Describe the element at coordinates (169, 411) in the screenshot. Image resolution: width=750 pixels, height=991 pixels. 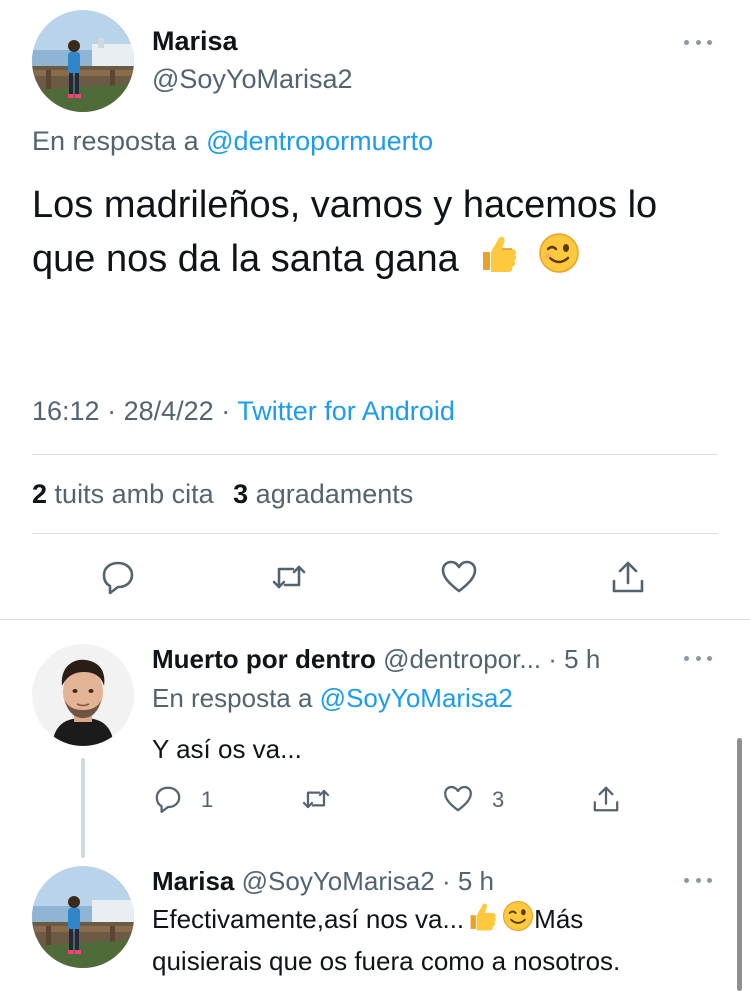
I see `tweet-date: 28/4/22` at that location.